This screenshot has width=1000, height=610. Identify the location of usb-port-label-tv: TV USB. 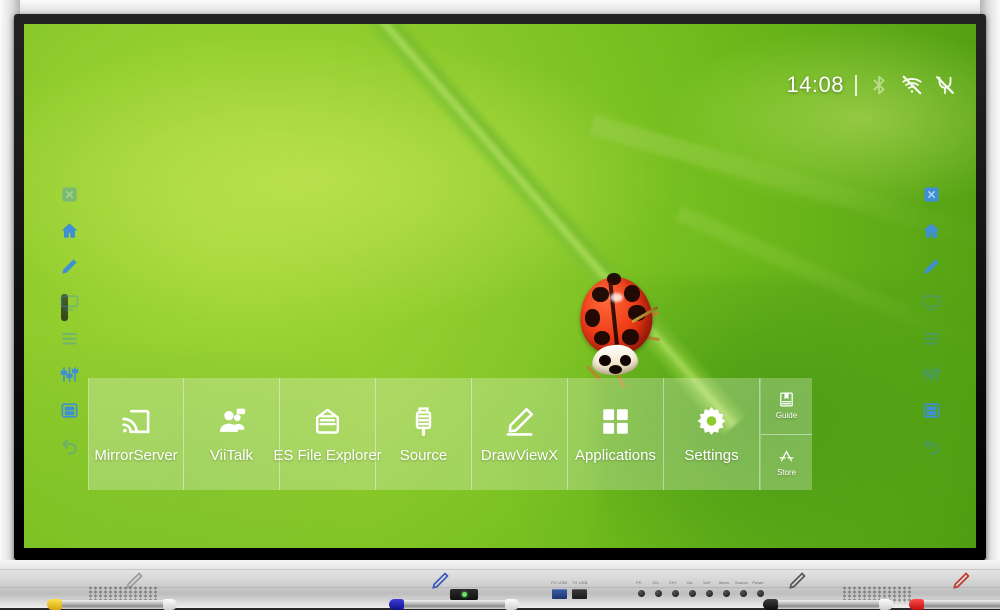
(580, 582).